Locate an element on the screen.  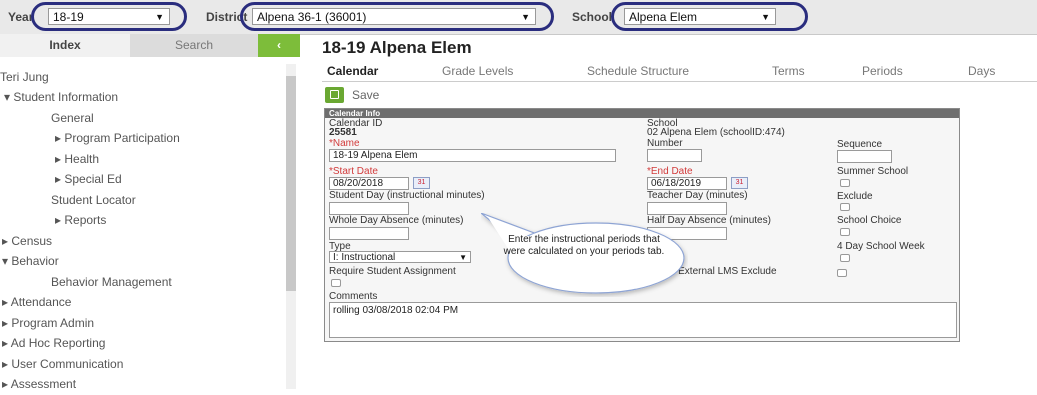
whole-day-label: Whole Day Absence (minutes) is located at coordinates (396, 220).